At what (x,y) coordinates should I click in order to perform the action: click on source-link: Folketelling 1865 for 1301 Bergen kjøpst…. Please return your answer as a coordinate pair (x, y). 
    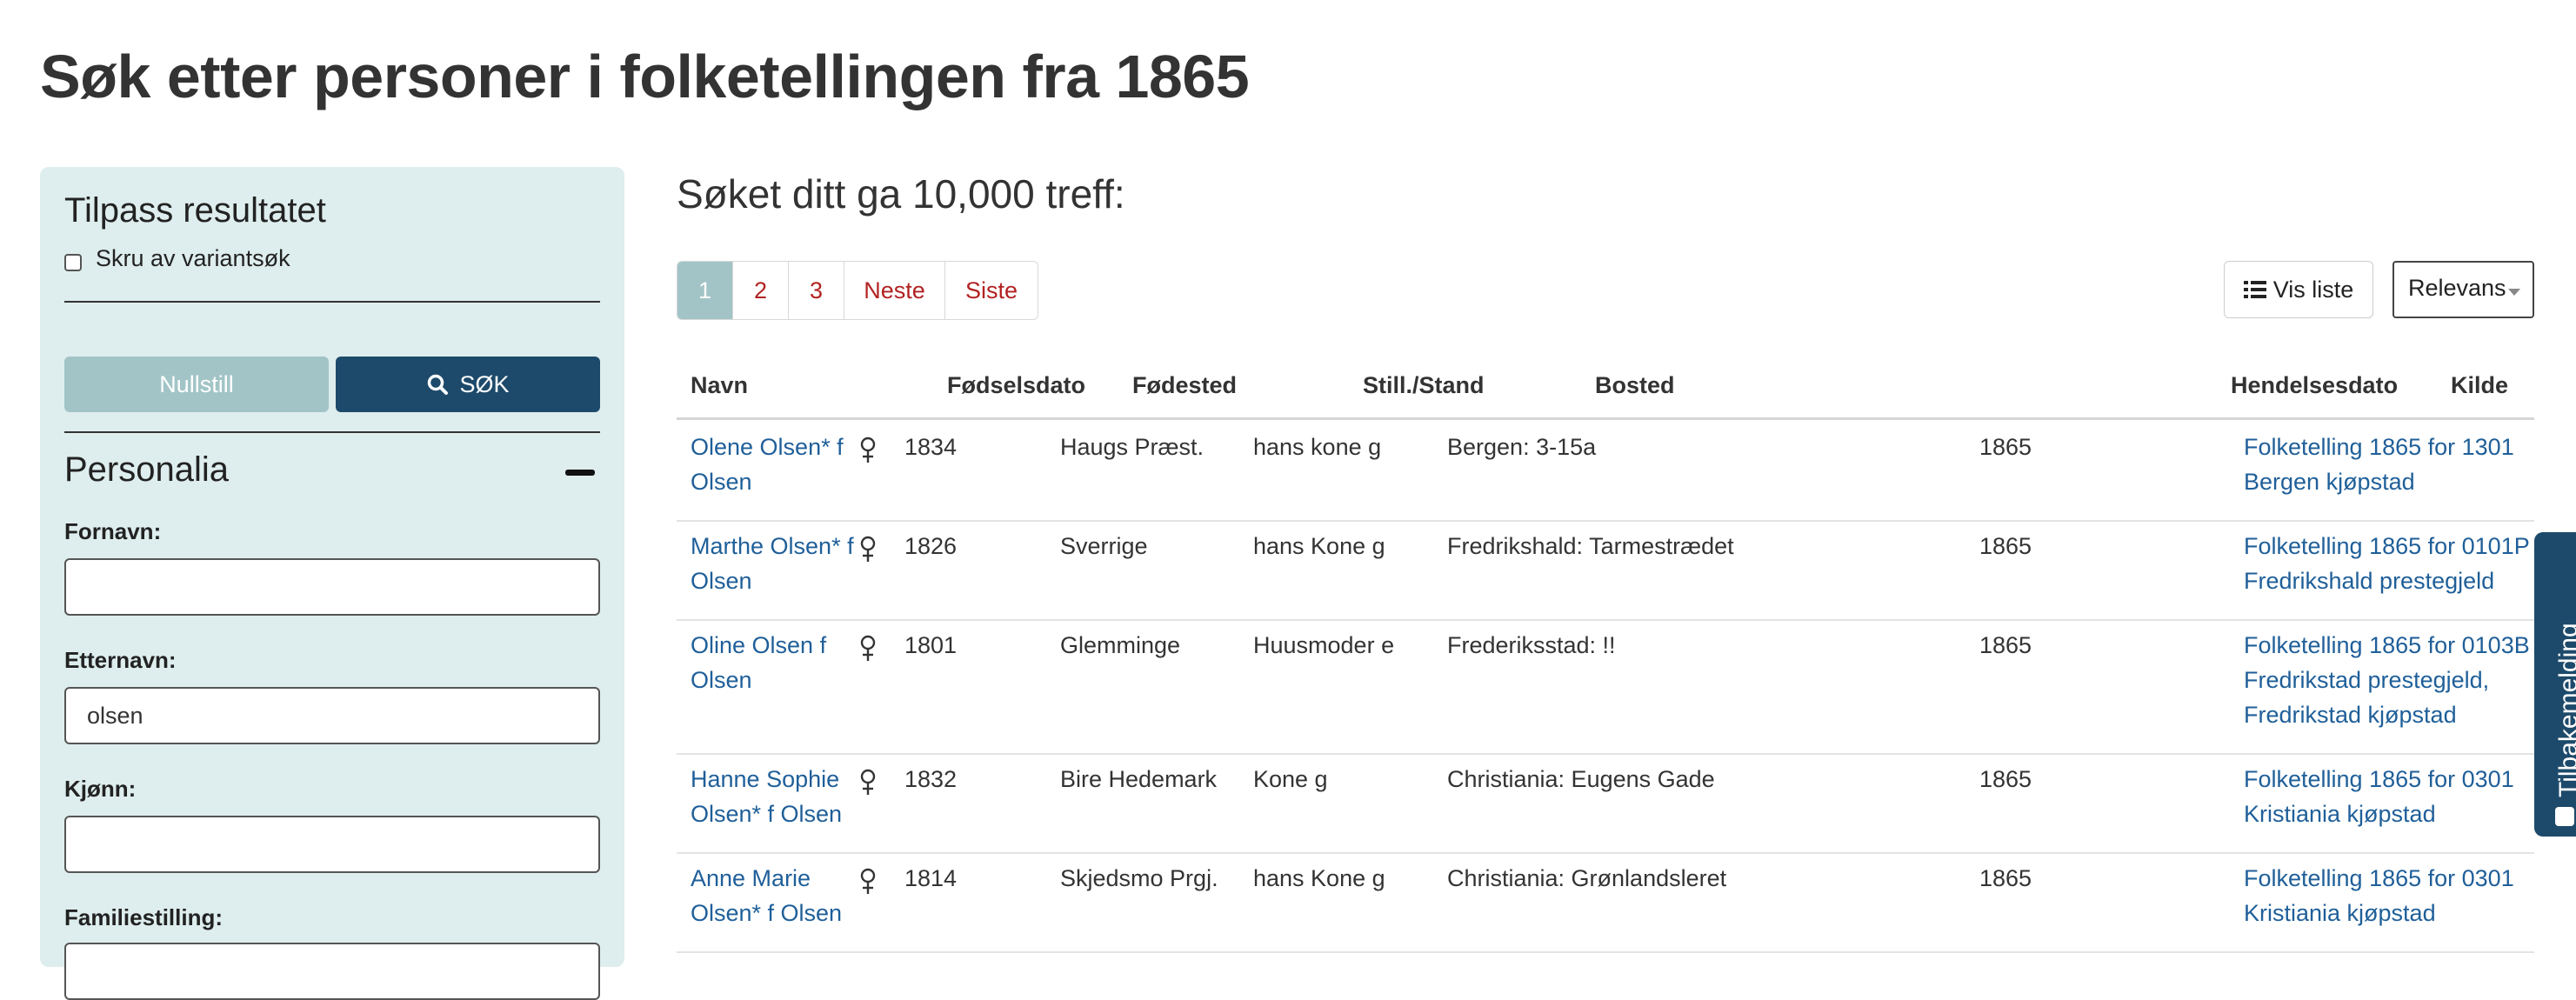
    Looking at the image, I should click on (2379, 464).